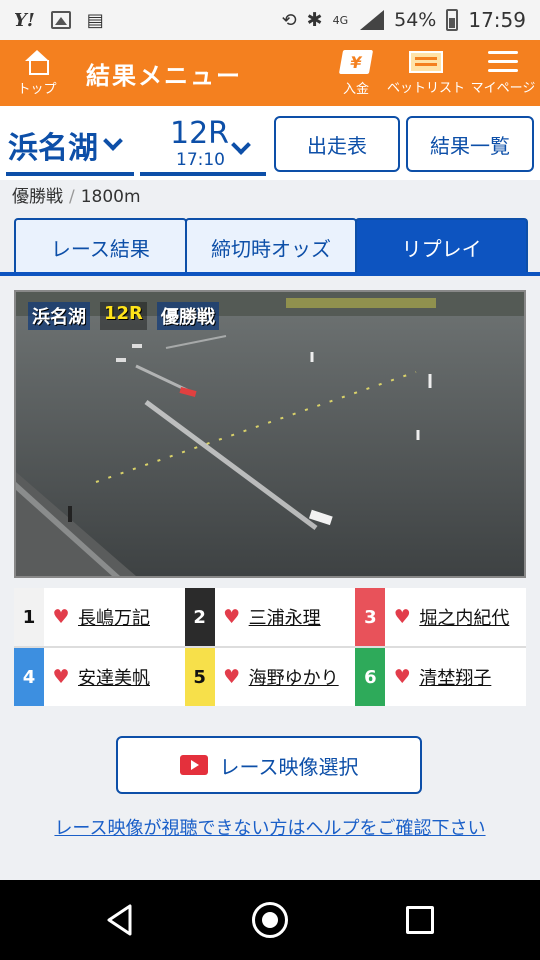 This screenshot has height=960, width=540. Describe the element at coordinates (497, 20) in the screenshot. I see `clock: 17:59` at that location.